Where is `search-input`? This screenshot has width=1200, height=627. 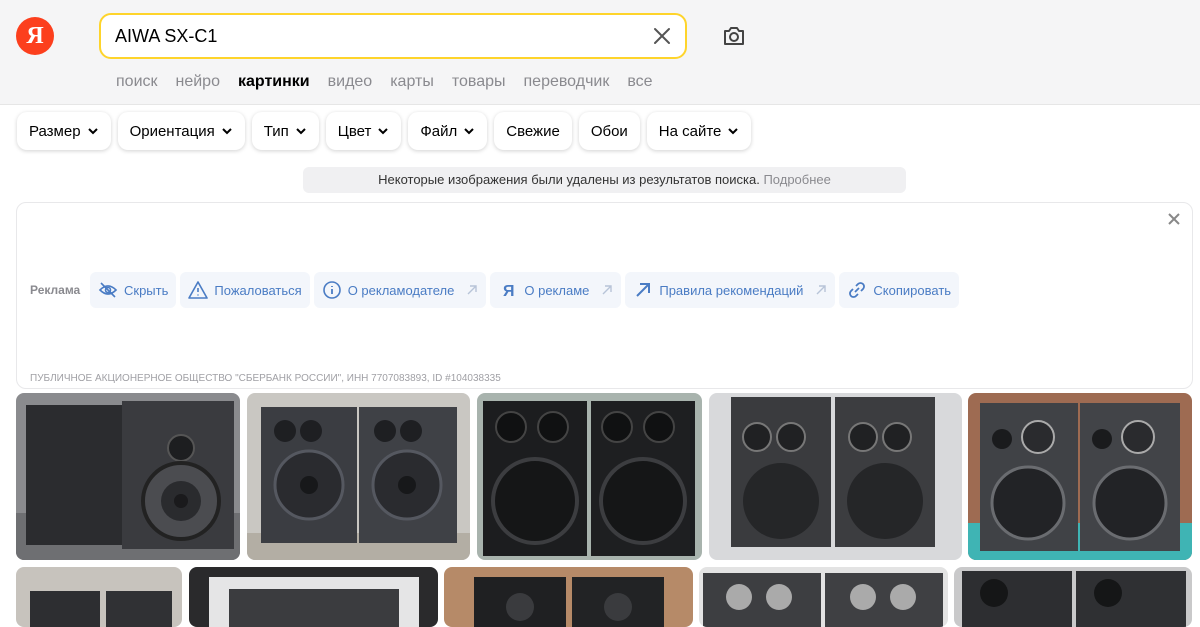 search-input is located at coordinates (375, 36).